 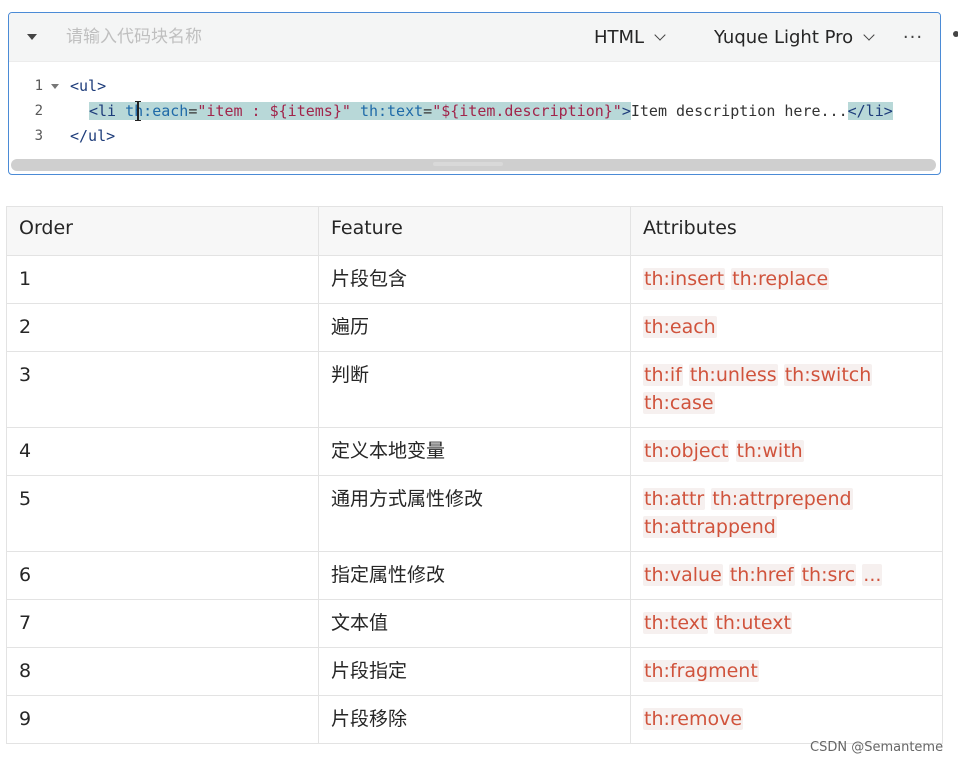 What do you see at coordinates (93, 136) in the screenshot?
I see `code-text: </ul>` at bounding box center [93, 136].